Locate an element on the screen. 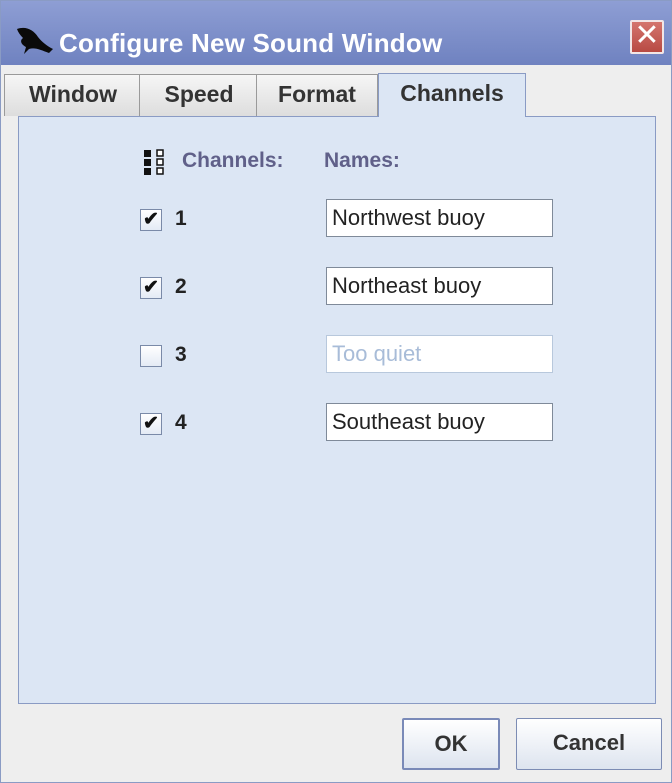 The width and height of the screenshot is (672, 783). tab-format: Format is located at coordinates (317, 95).